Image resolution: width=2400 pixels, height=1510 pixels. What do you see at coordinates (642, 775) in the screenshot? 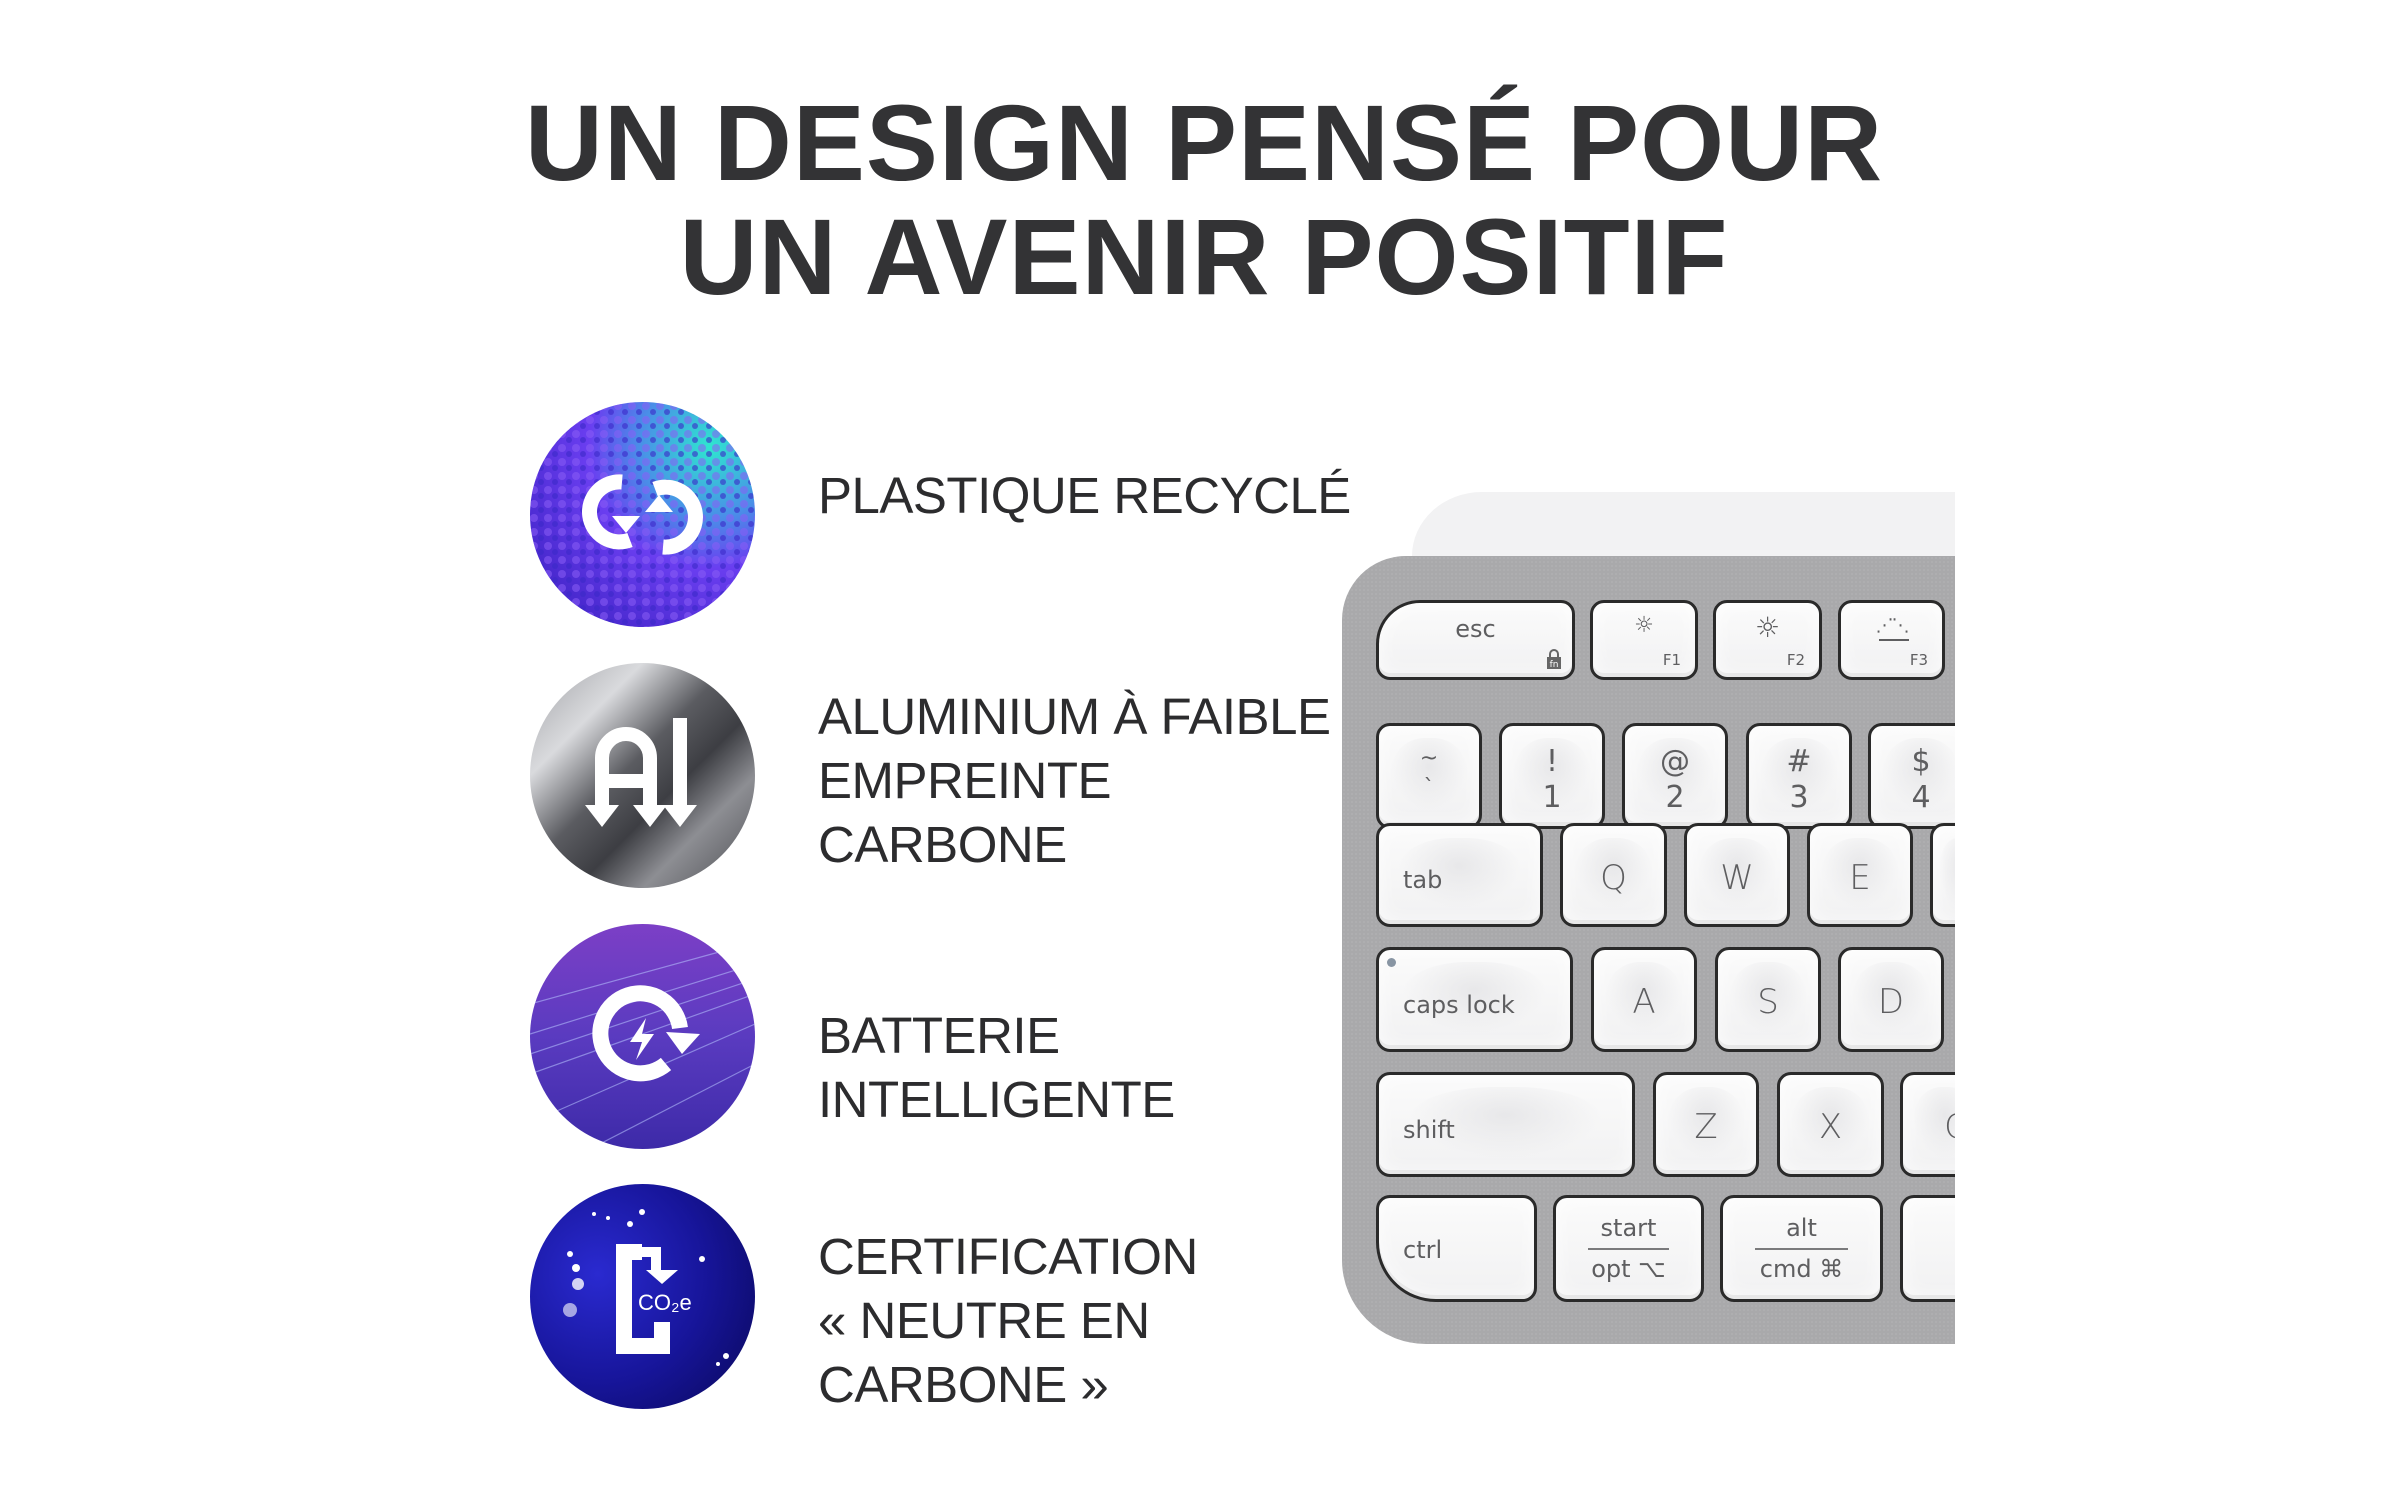
I see `aluminium-low-carbon-icon` at bounding box center [642, 775].